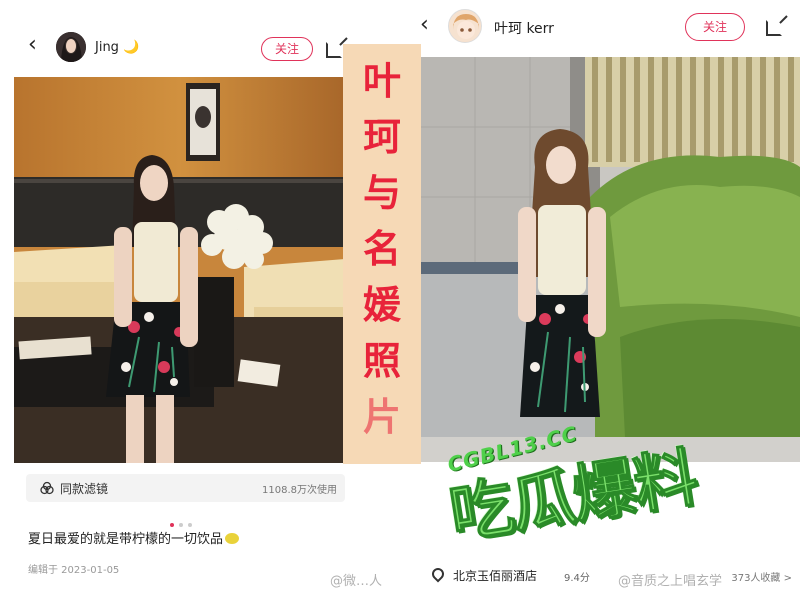  I want to click on post-caption: 夏日最爱的就是带柠檬的一切饮品, so click(134, 537).